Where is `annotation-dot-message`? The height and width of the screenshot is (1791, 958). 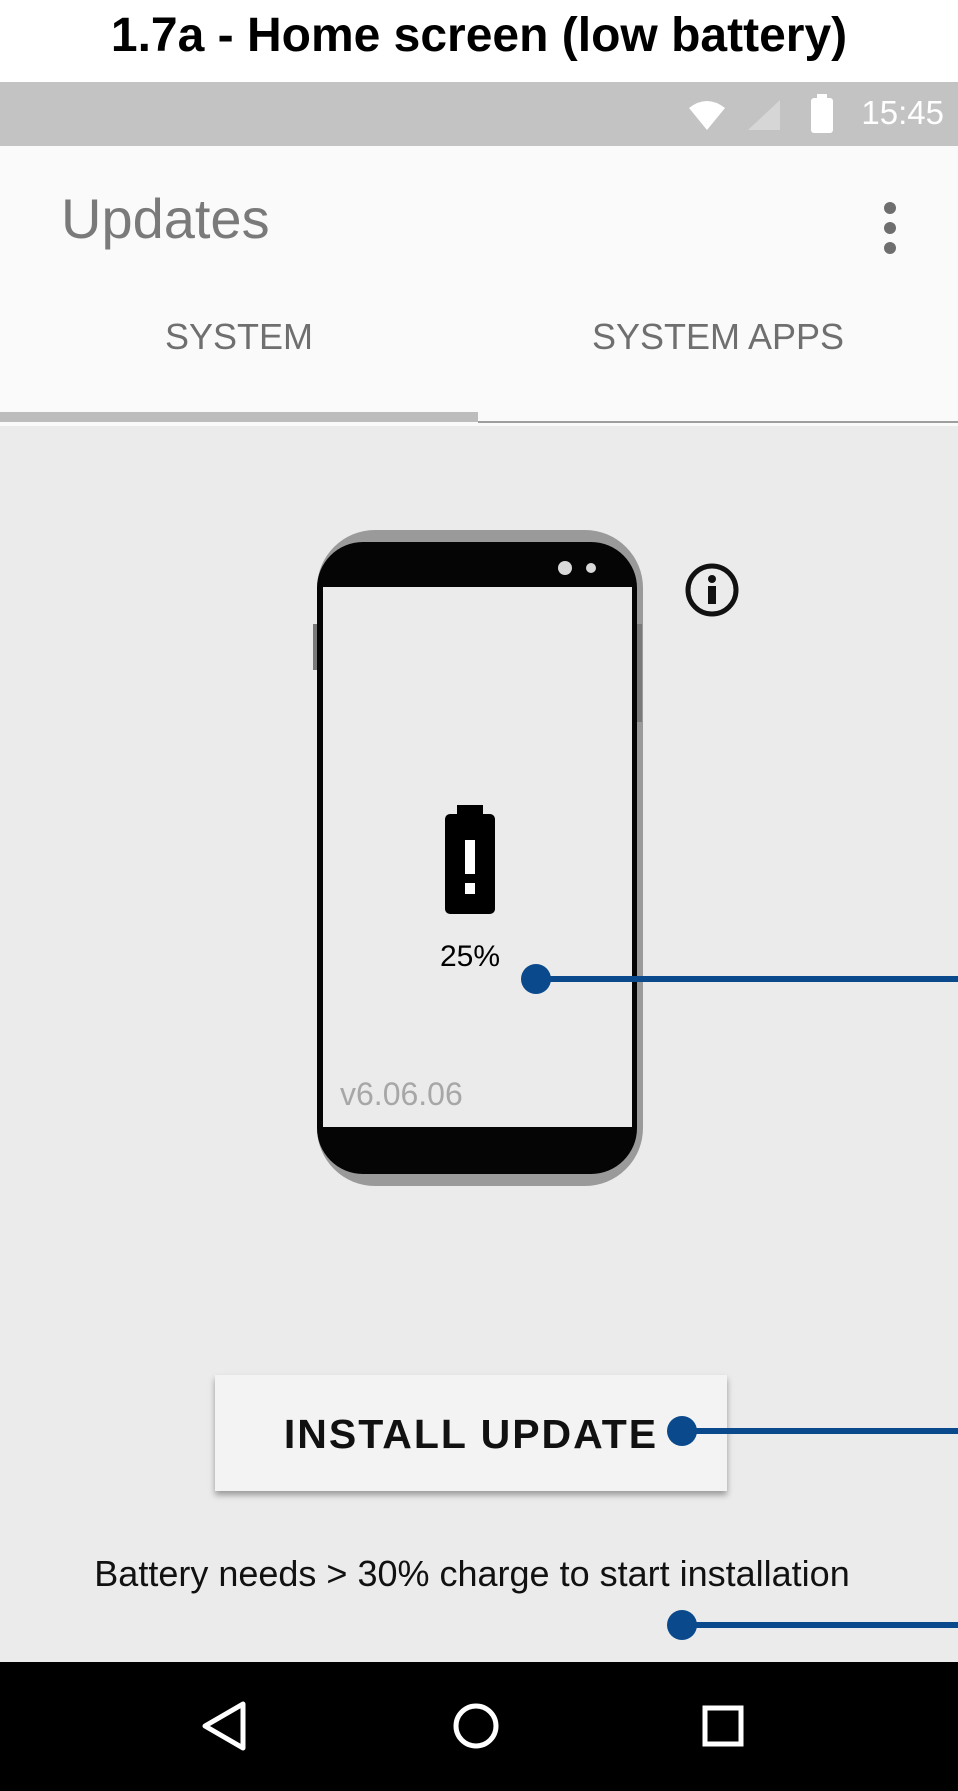
annotation-dot-message is located at coordinates (682, 1625).